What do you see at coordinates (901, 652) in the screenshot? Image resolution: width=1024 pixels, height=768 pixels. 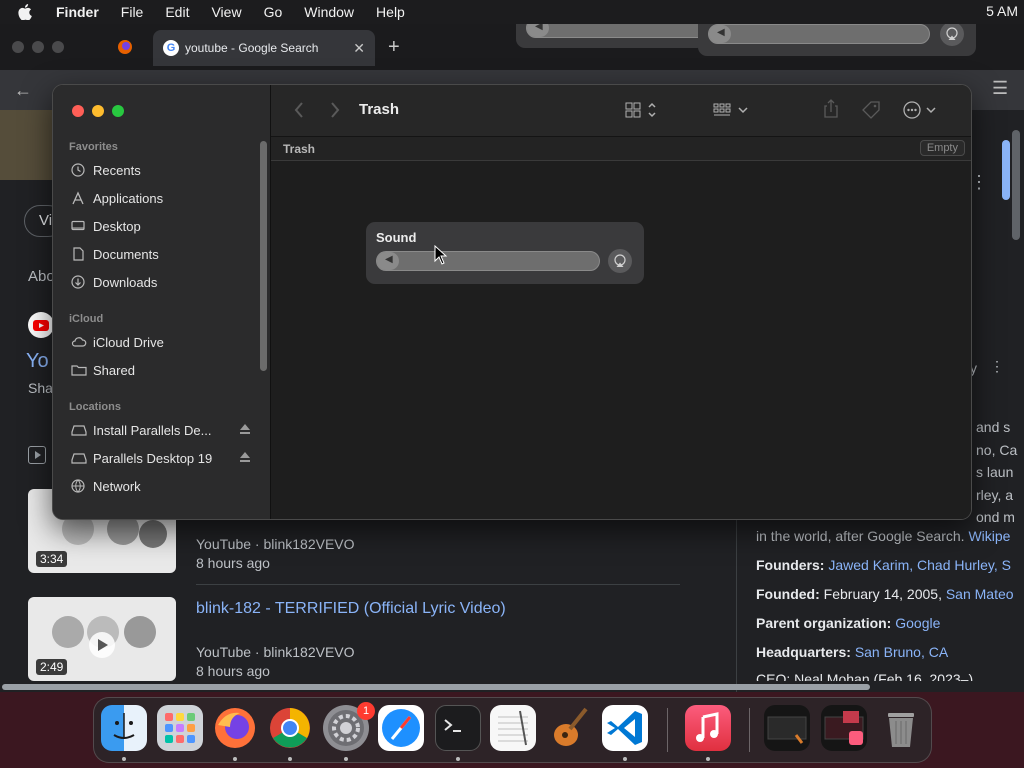 I see `kp-hq-link: San Bruno, CA` at bounding box center [901, 652].